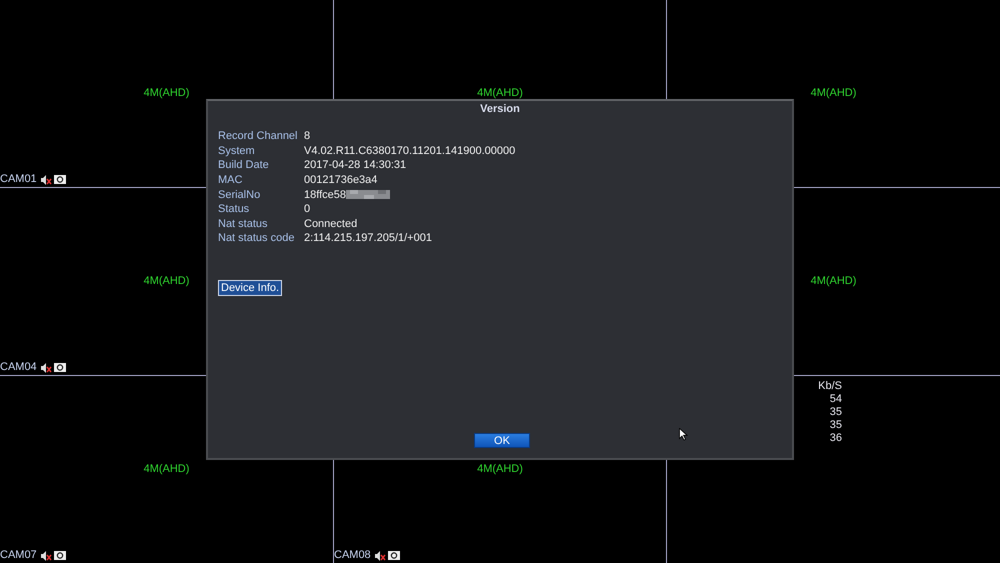 Image resolution: width=1000 pixels, height=563 pixels. Describe the element at coordinates (502, 440) in the screenshot. I see `ok-button: OK` at that location.